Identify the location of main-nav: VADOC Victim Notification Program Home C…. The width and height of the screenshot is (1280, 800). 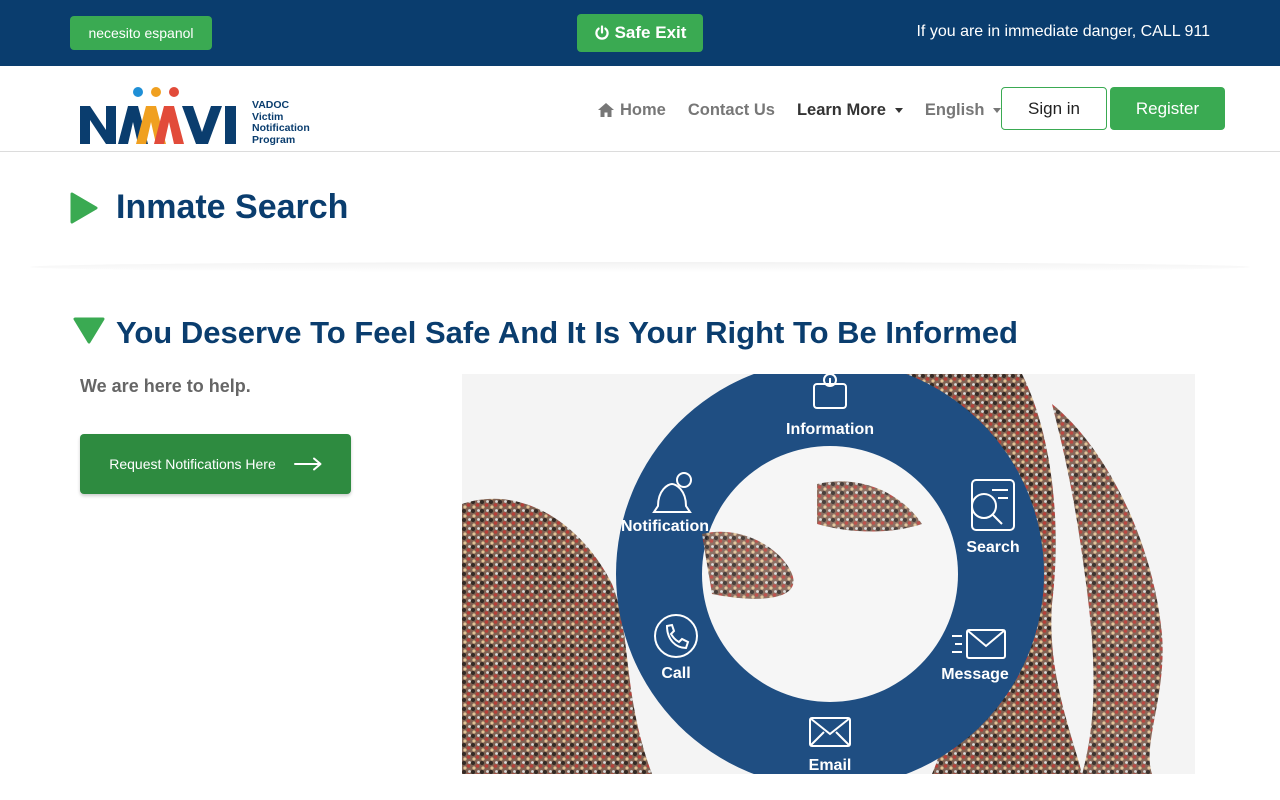
(640, 109).